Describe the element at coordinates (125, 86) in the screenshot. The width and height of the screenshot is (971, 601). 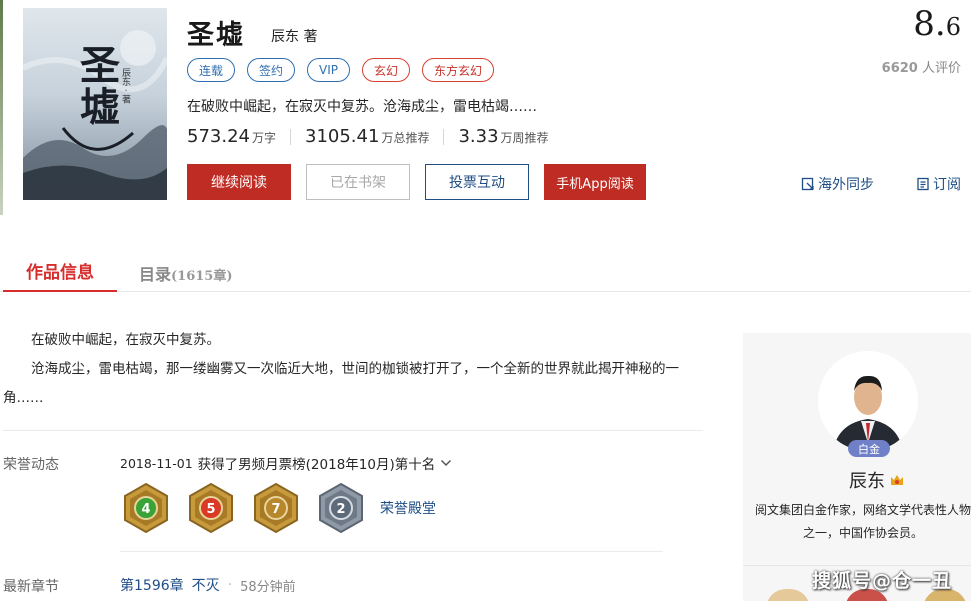
I see `cover-author: 辰东 · 著` at that location.